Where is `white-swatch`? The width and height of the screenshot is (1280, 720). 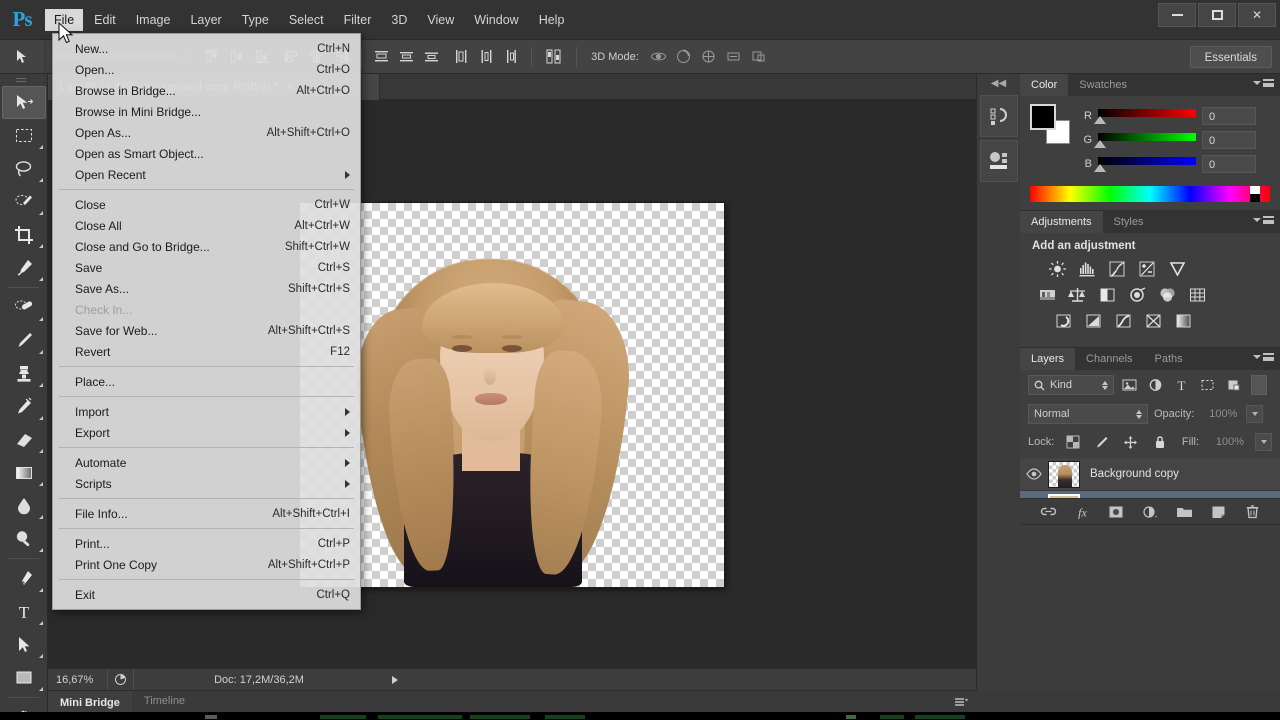 white-swatch is located at coordinates (1255, 190).